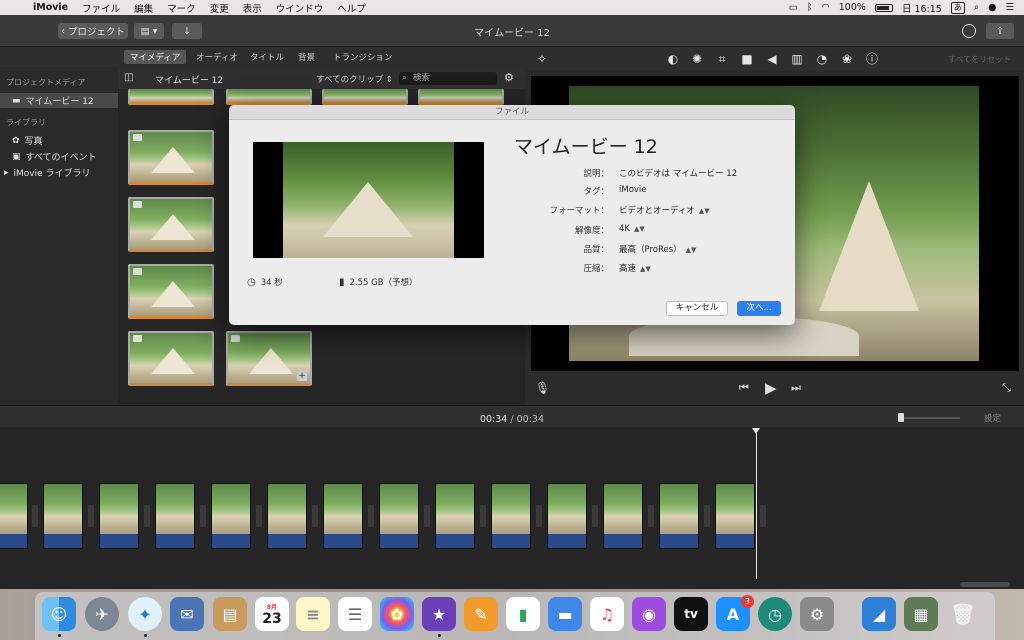  What do you see at coordinates (355, 614) in the screenshot?
I see `reminders-icon: ☰` at bounding box center [355, 614].